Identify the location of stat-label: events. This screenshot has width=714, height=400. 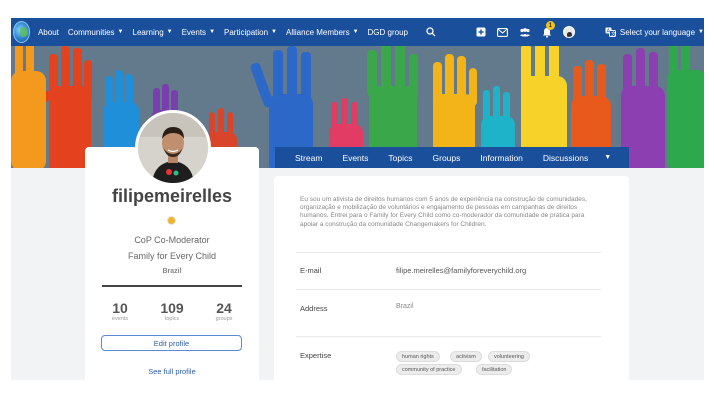
(120, 319).